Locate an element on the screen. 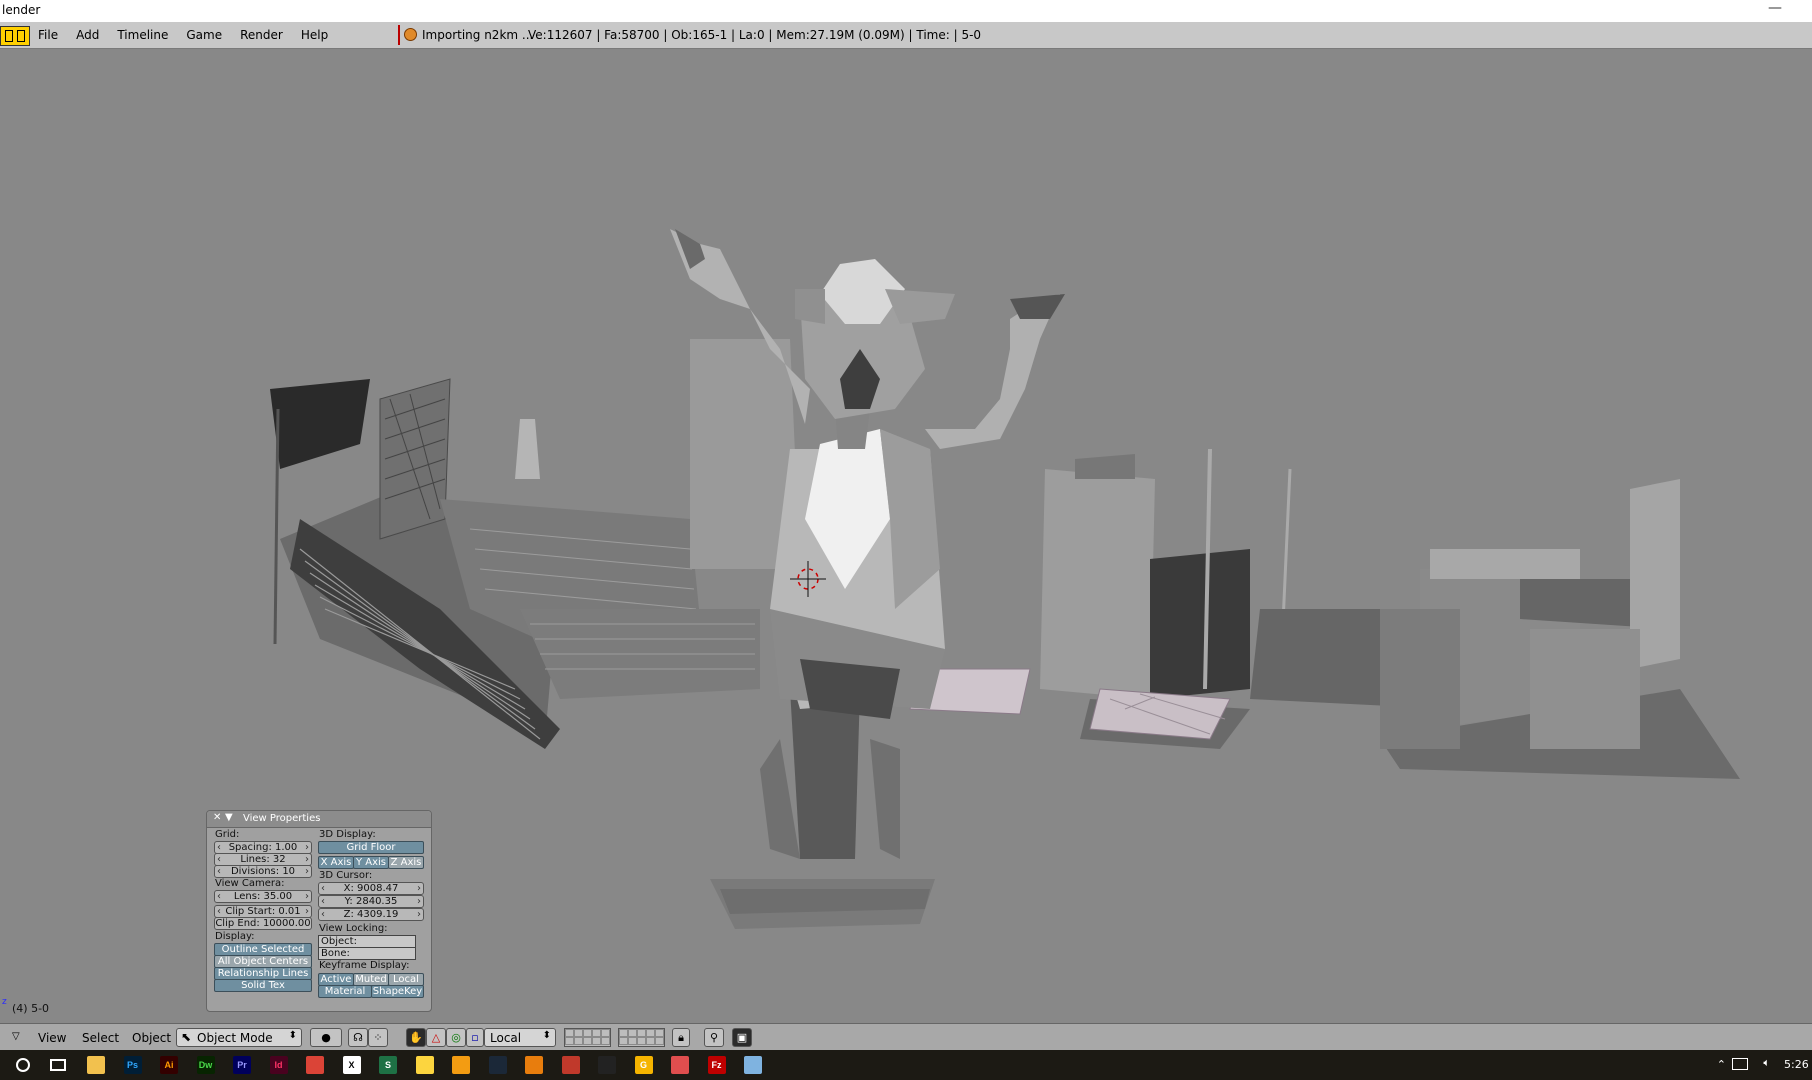 The height and width of the screenshot is (1080, 1812). network-icon is located at coordinates (1740, 1064).